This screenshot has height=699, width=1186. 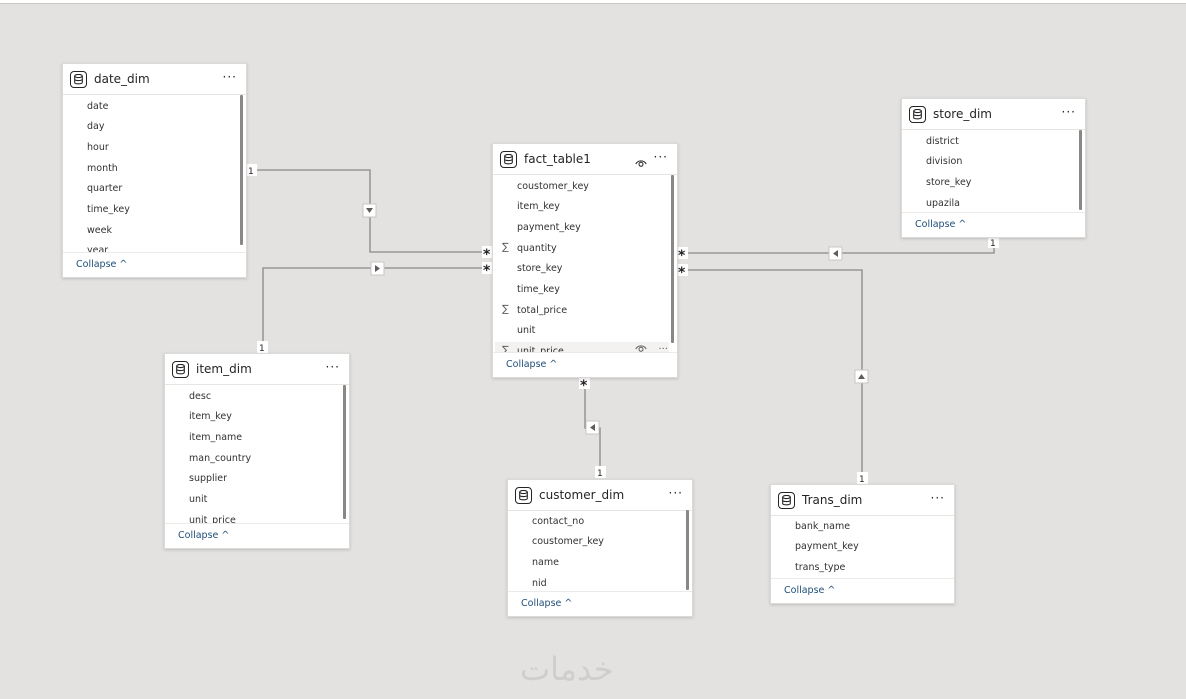 I want to click on field-item: division, so click(x=944, y=162).